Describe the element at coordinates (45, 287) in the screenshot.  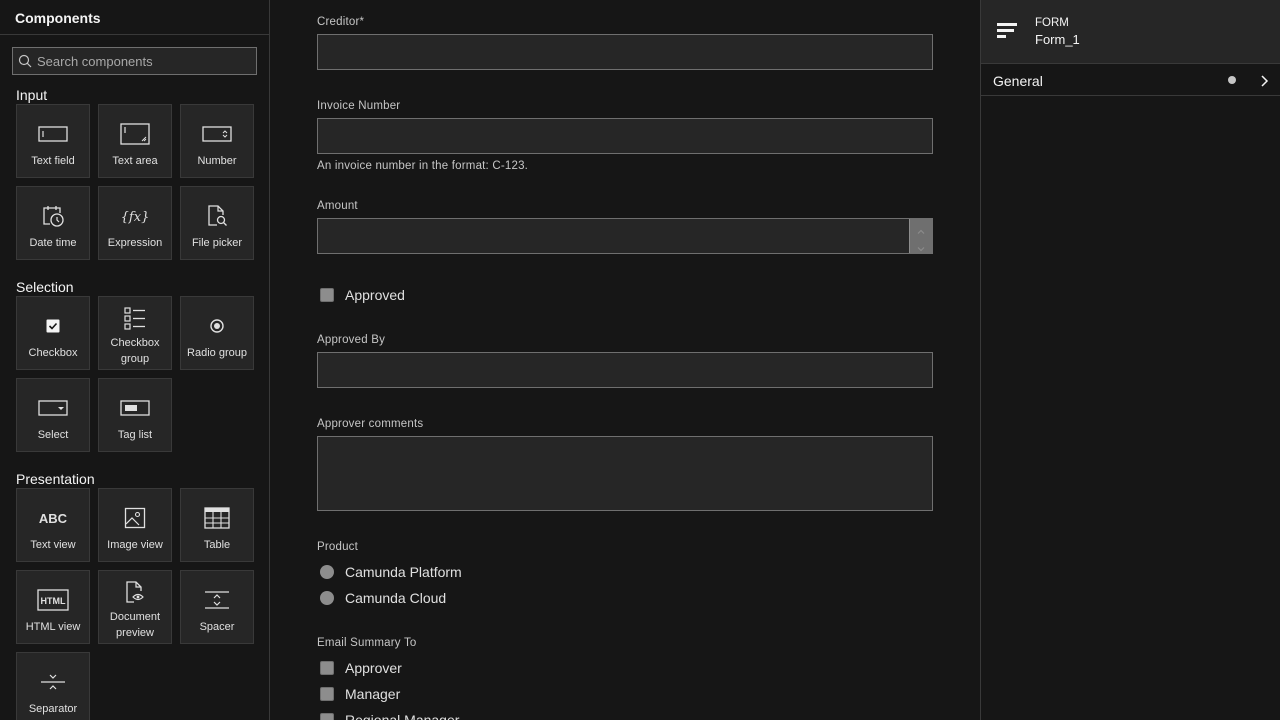
I see `group-title-selection: Selection` at that location.